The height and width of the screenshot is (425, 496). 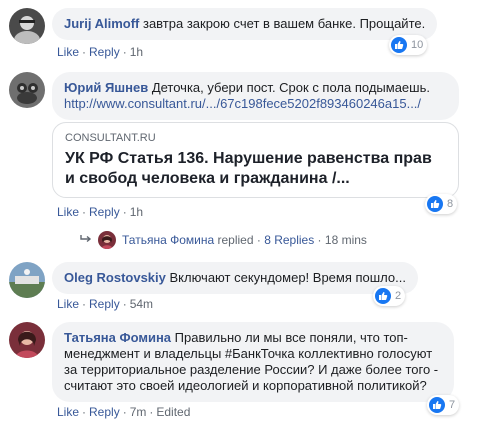 I want to click on reactions-count: 10, so click(x=408, y=45).